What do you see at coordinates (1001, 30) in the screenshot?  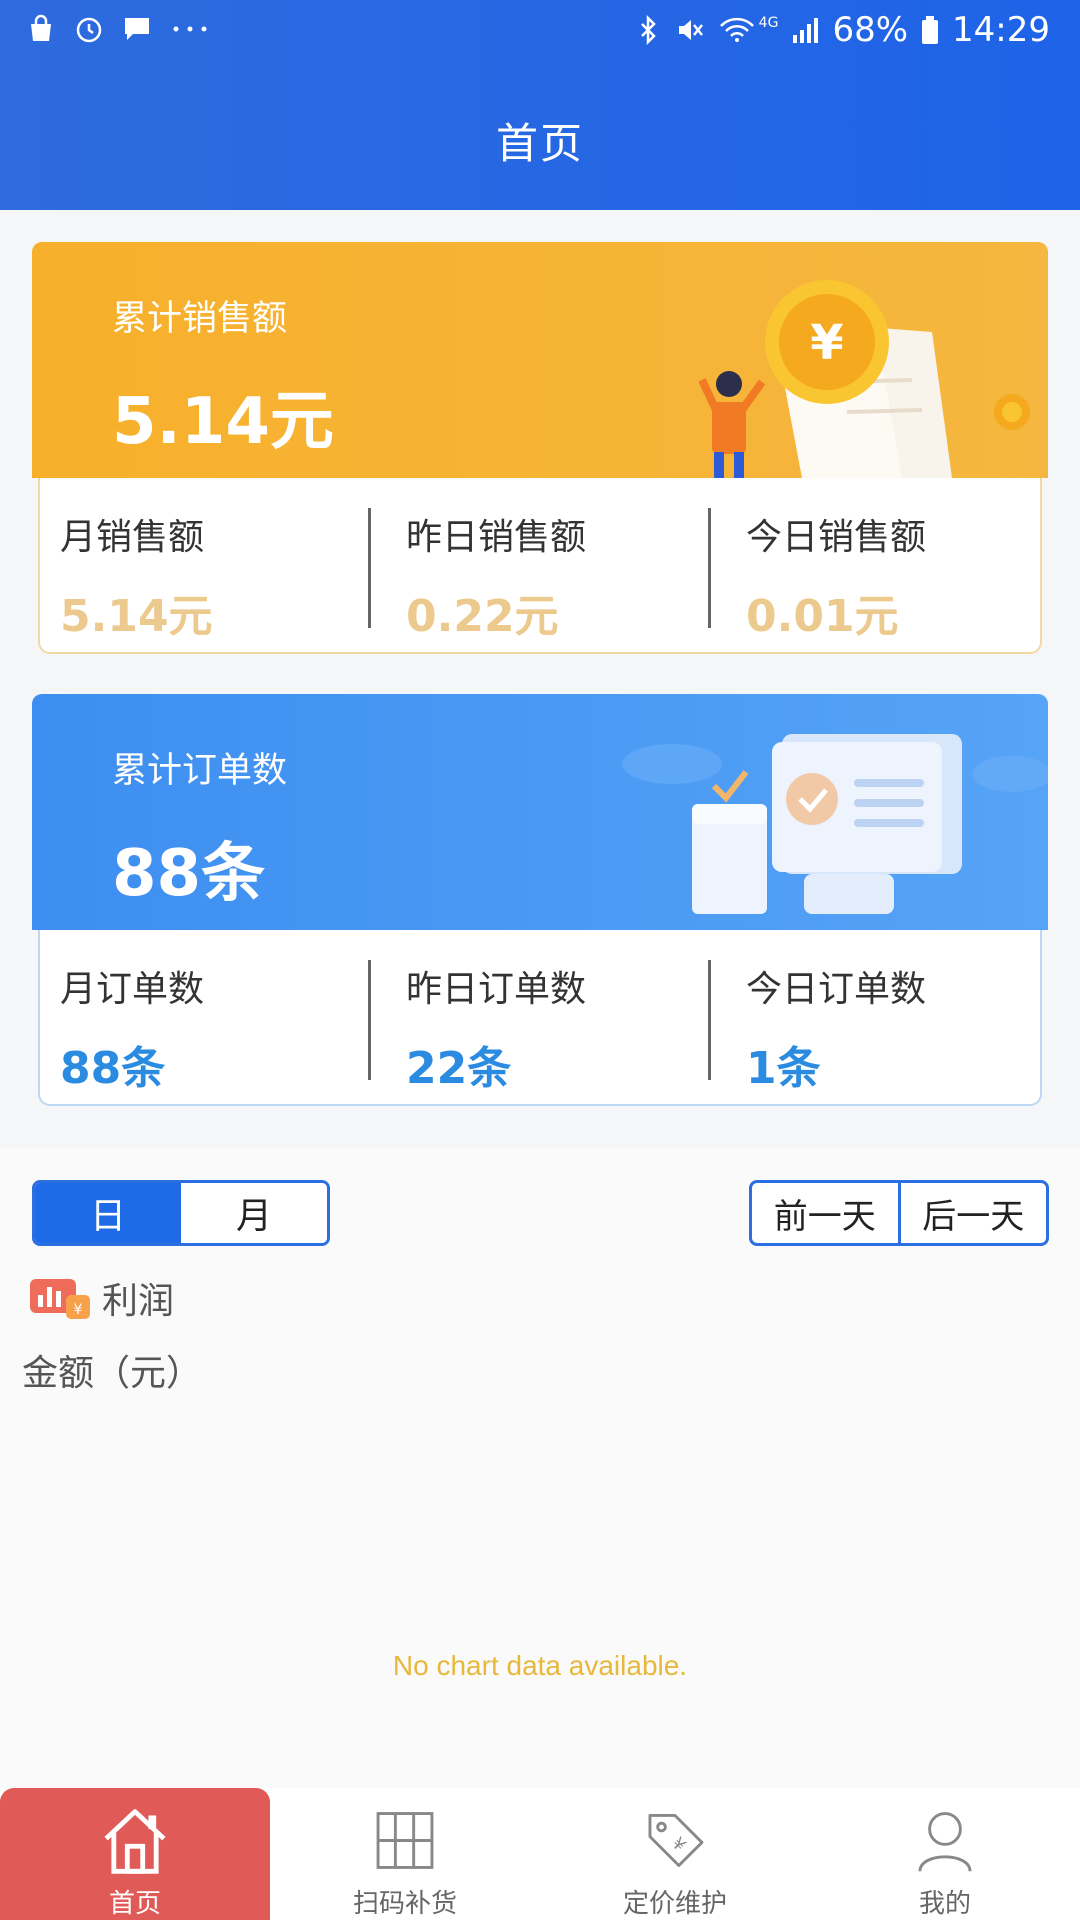 I see `clock: 14:29` at bounding box center [1001, 30].